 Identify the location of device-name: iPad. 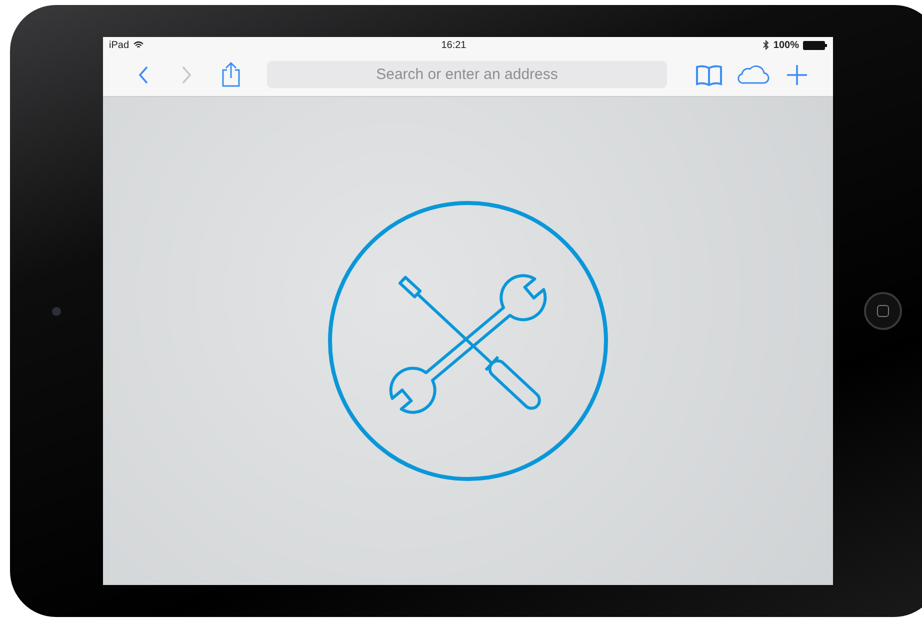
(119, 45).